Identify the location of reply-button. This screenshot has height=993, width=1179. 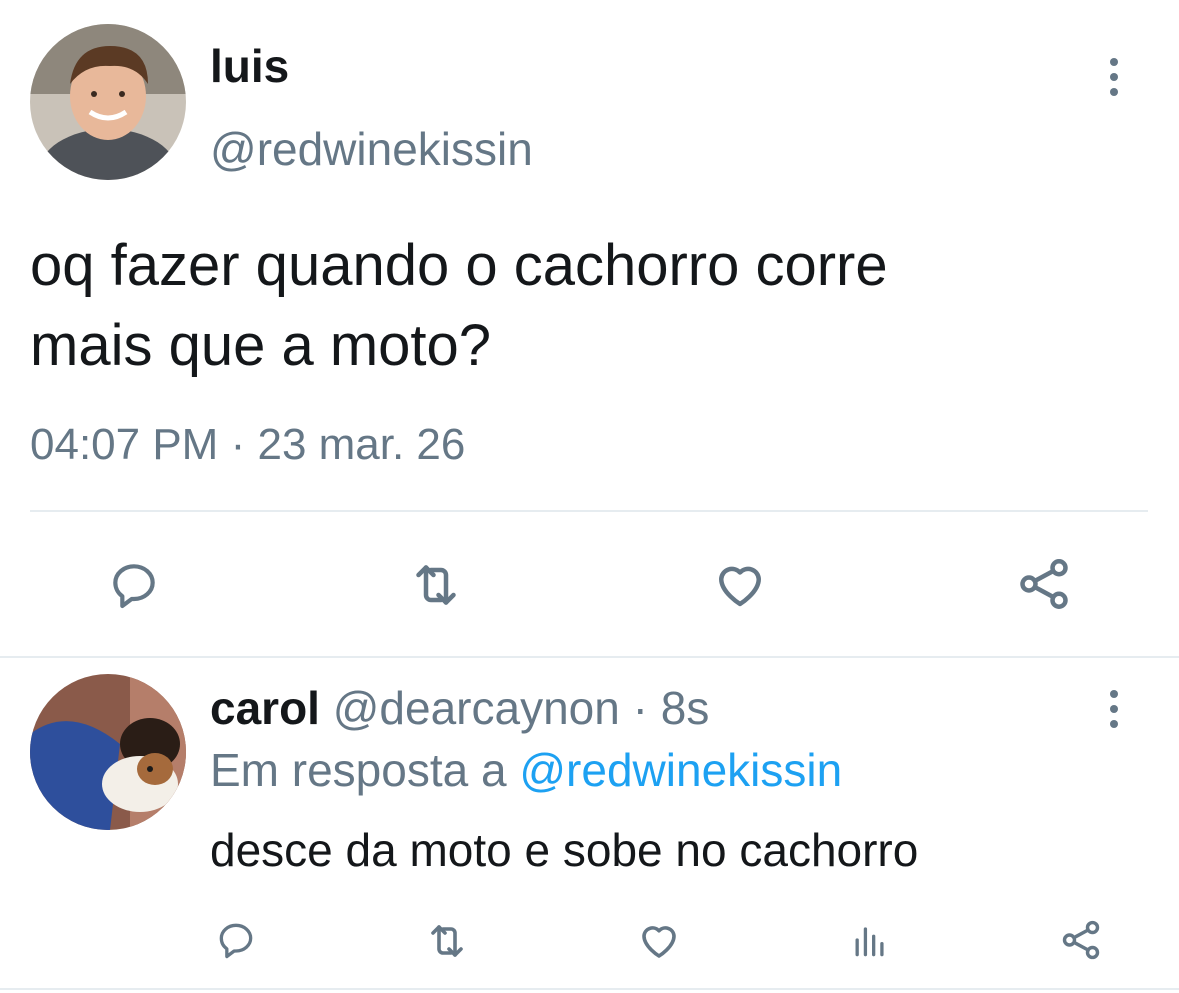
(134, 585).